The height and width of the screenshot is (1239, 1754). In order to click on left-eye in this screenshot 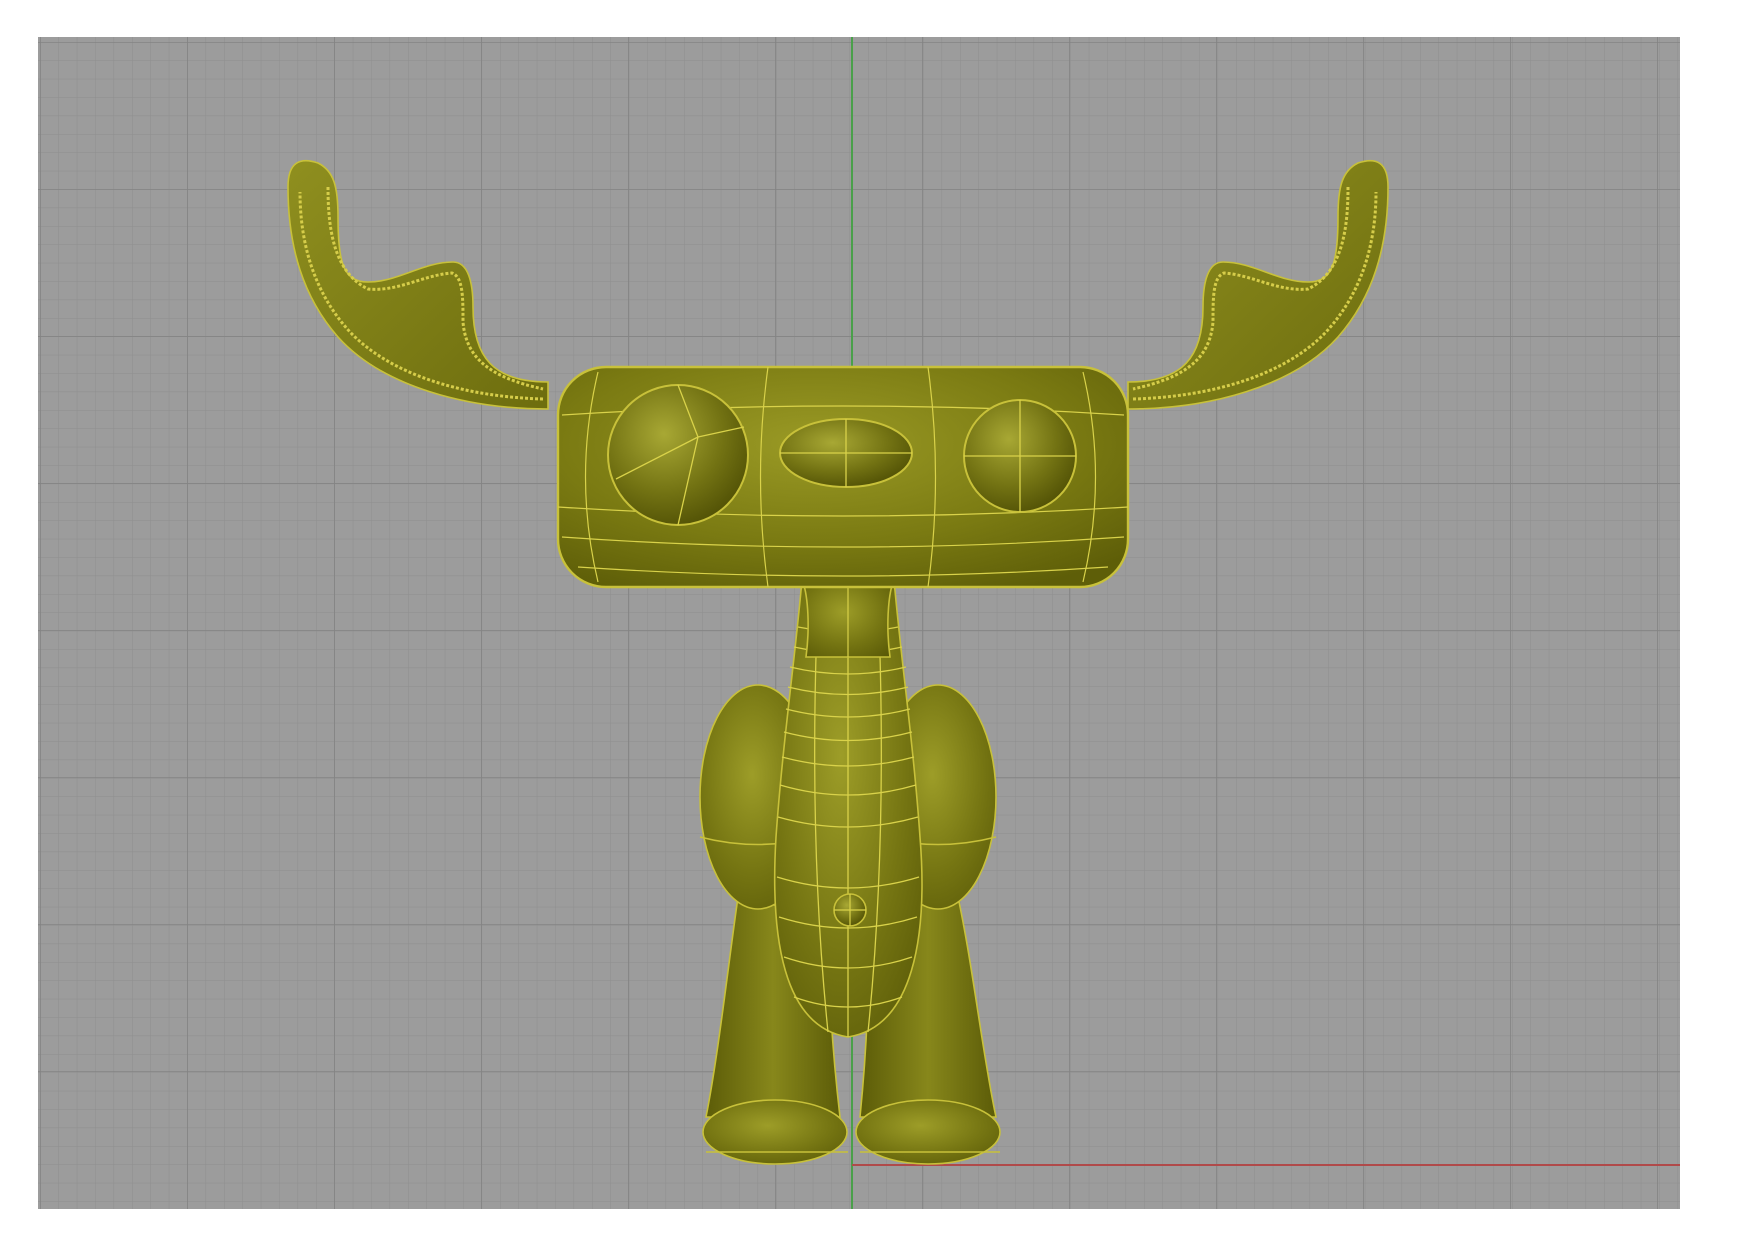, I will do `click(678, 455)`.